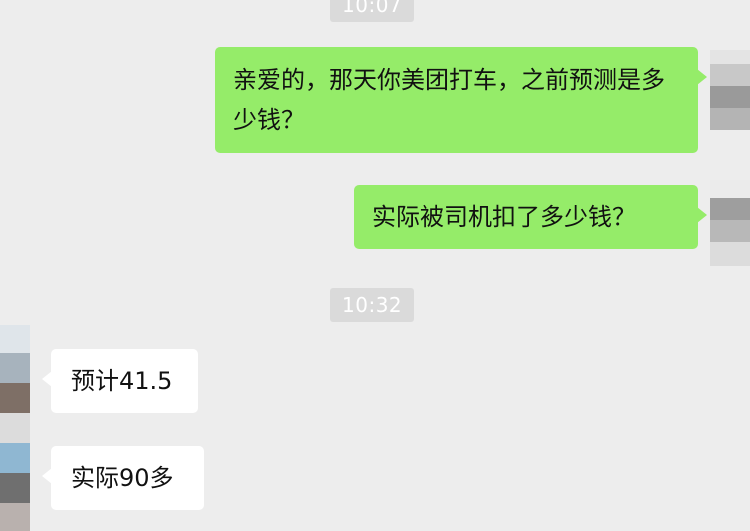  What do you see at coordinates (15, 428) in the screenshot?
I see `avatar-contact` at bounding box center [15, 428].